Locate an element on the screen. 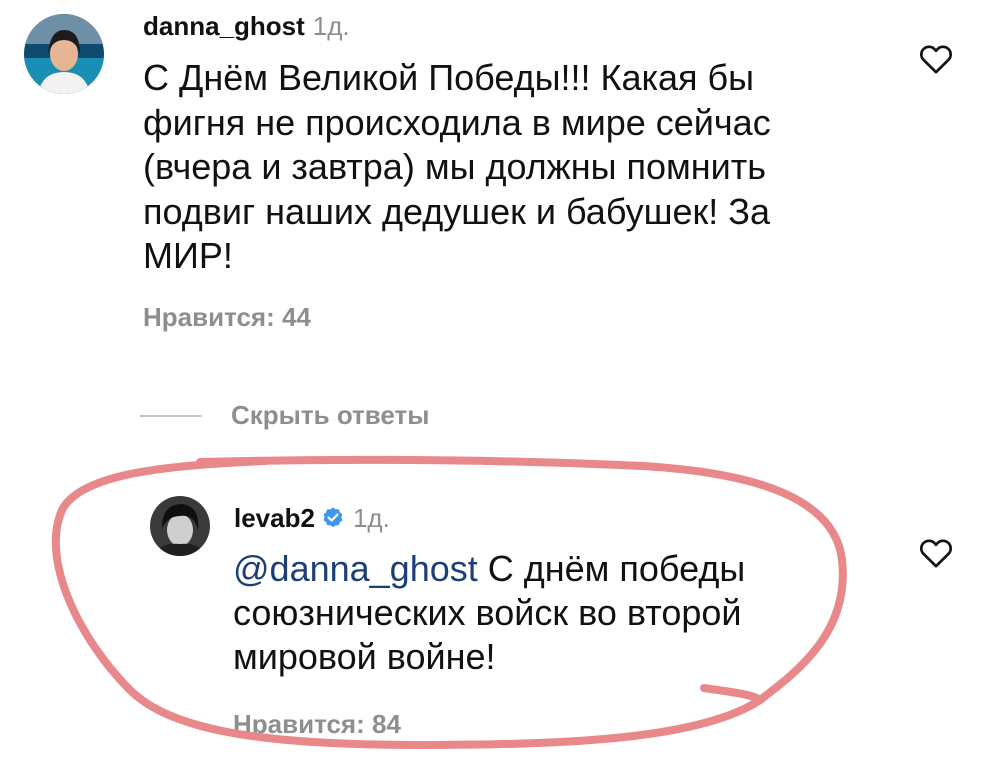  username: levab2 is located at coordinates (274, 518).